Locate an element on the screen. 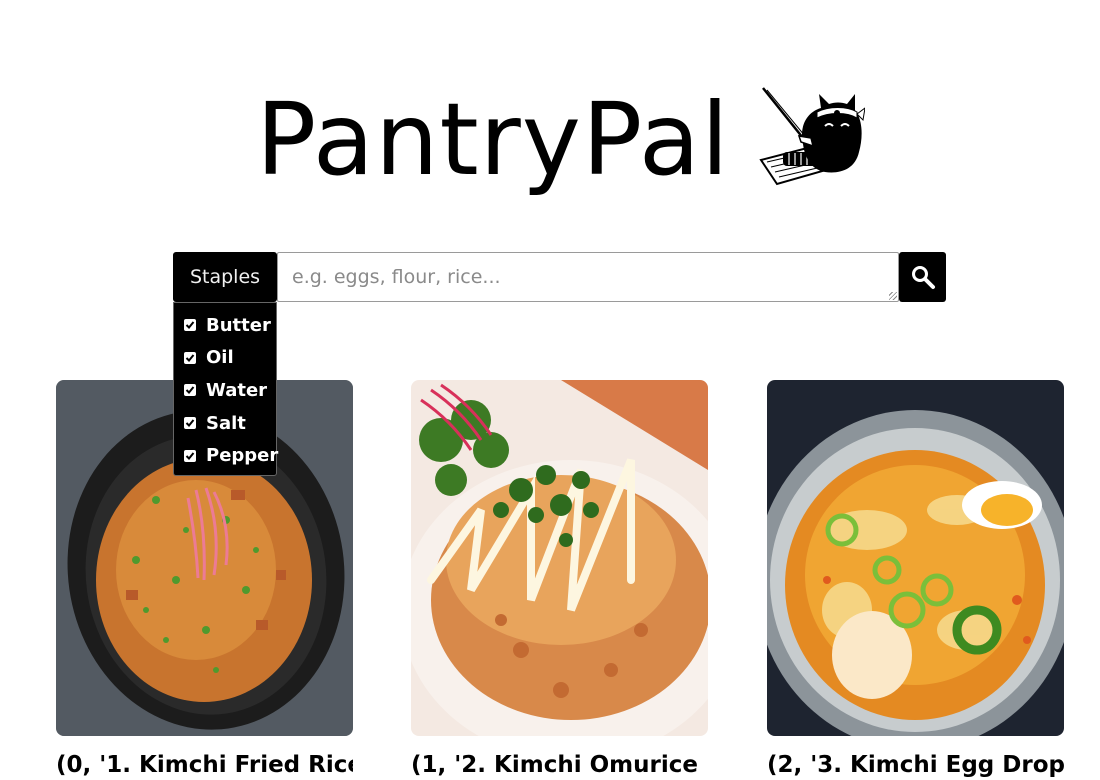  ingredient-search-input is located at coordinates (588, 277).